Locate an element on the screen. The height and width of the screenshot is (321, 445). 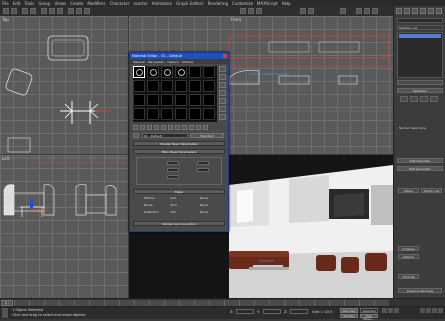
selection-rollout: Selection is located at coordinates (420, 90).